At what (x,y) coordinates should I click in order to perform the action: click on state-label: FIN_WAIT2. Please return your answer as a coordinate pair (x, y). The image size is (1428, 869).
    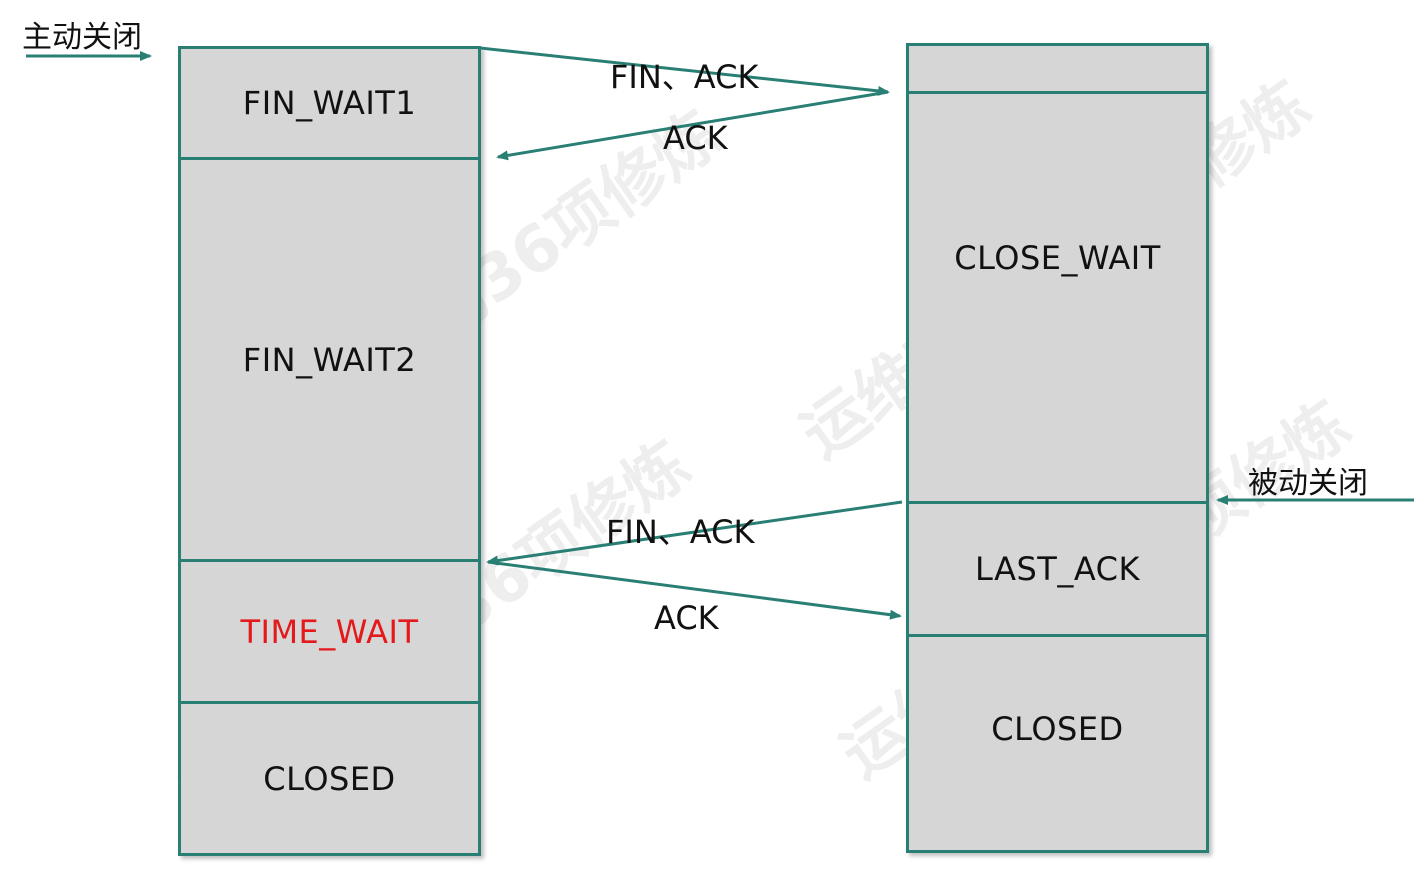
    Looking at the image, I should click on (329, 359).